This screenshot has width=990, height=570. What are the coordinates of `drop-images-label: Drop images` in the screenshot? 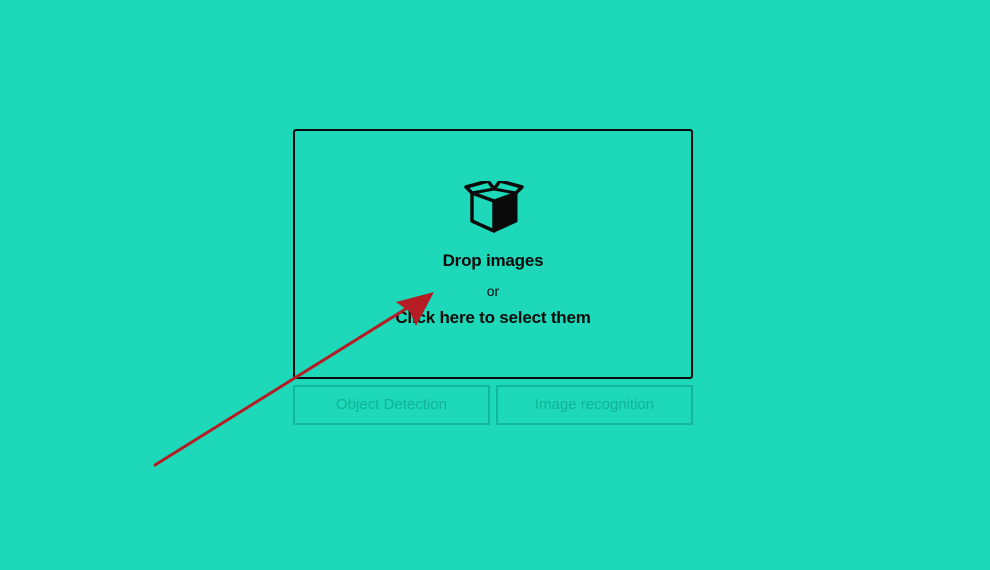 It's located at (493, 260).